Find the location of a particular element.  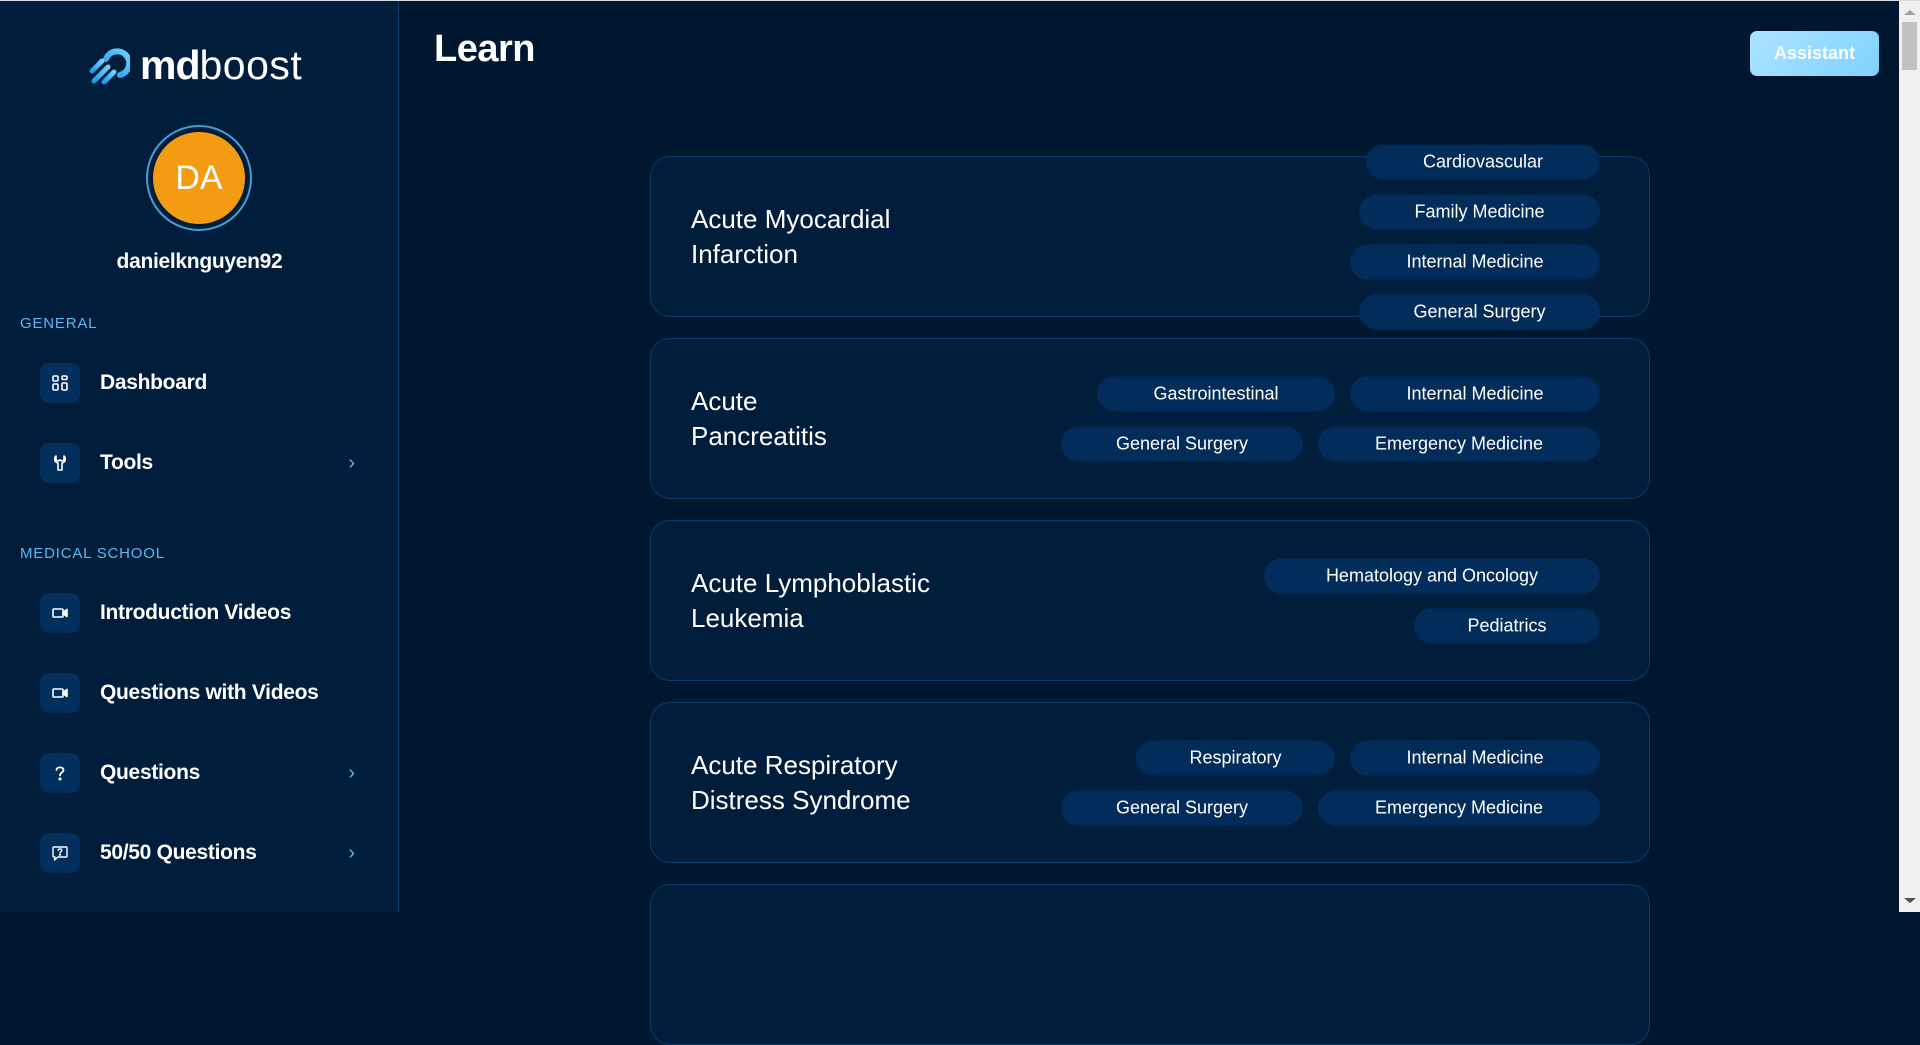

topic-title: Acute Lymphoblastic Leukemia is located at coordinates (810, 600).